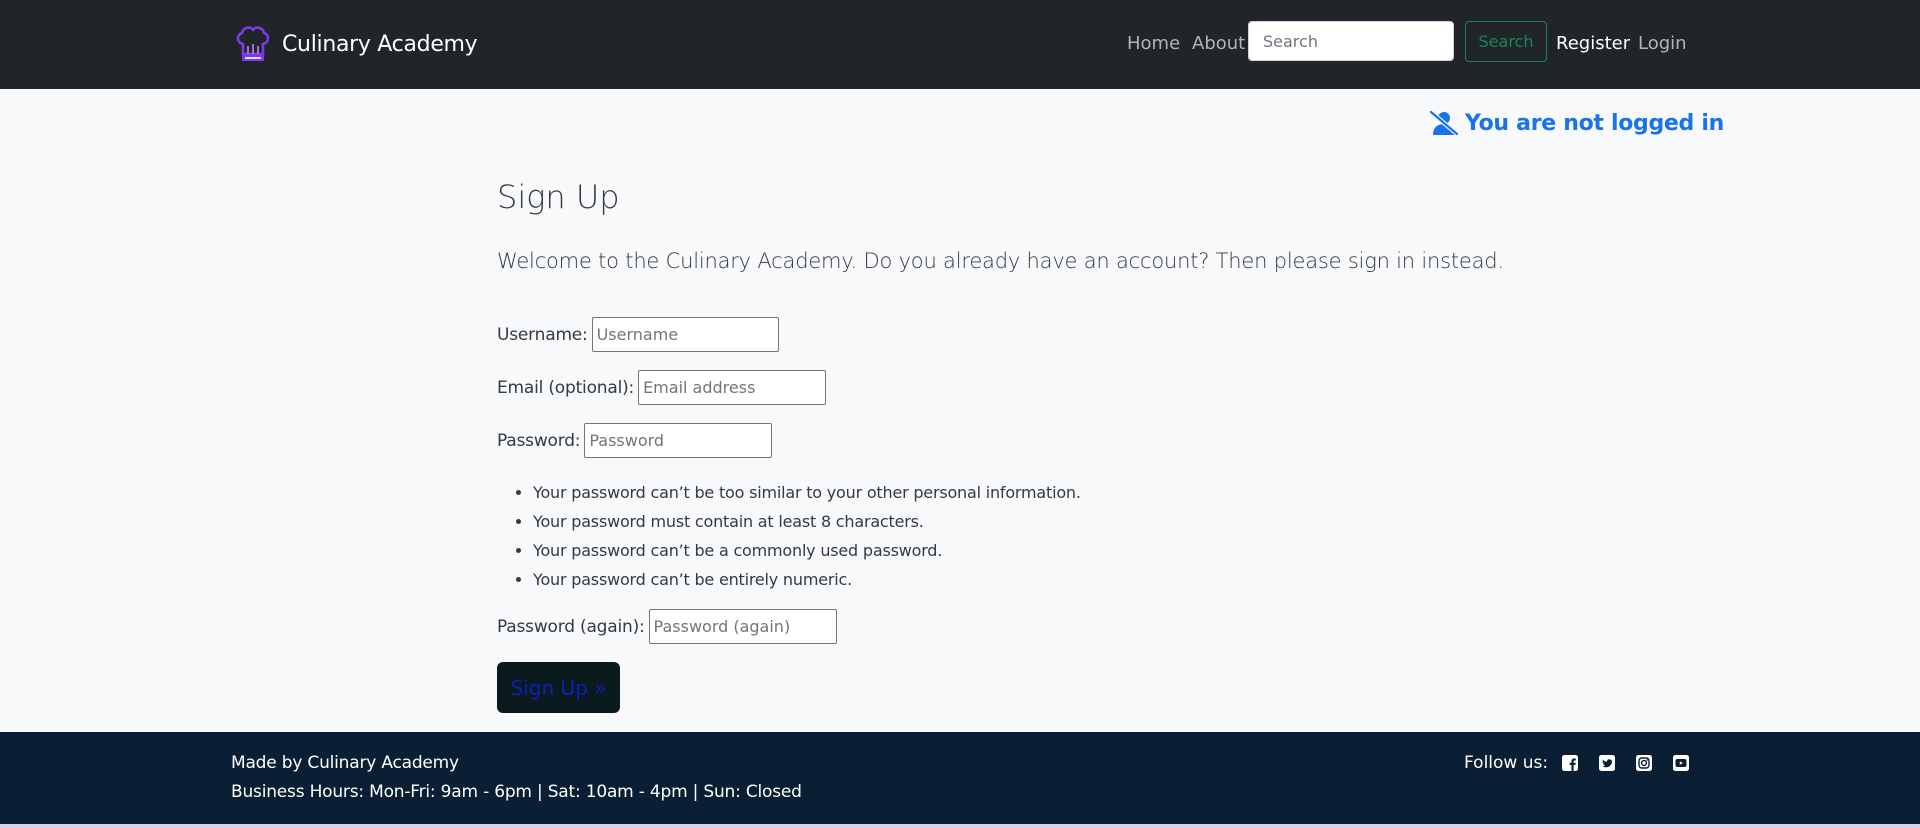 The height and width of the screenshot is (828, 1920). What do you see at coordinates (1506, 763) in the screenshot?
I see `follow-us-label: Follow us:` at bounding box center [1506, 763].